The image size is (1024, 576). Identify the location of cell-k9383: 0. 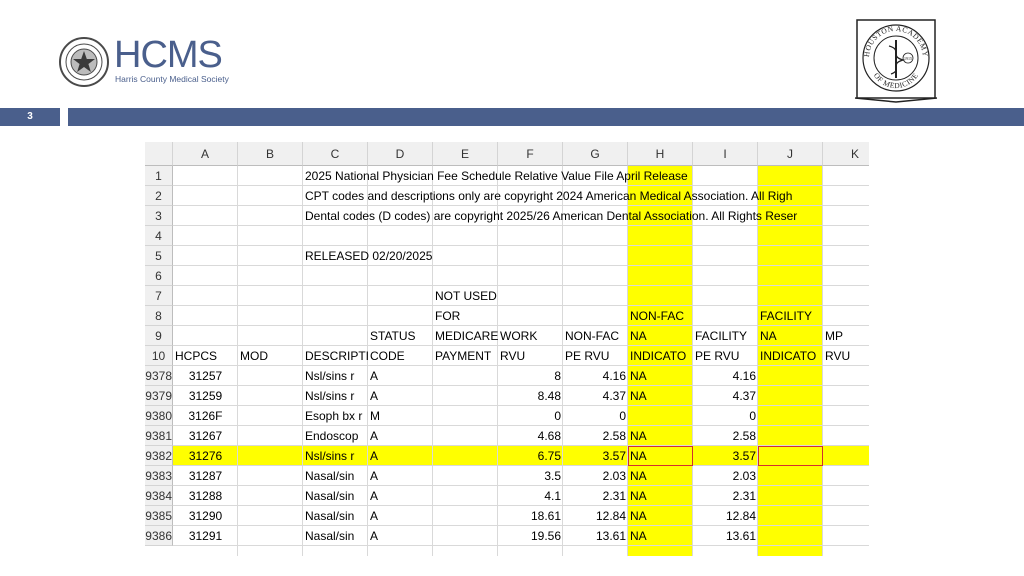
(846, 476).